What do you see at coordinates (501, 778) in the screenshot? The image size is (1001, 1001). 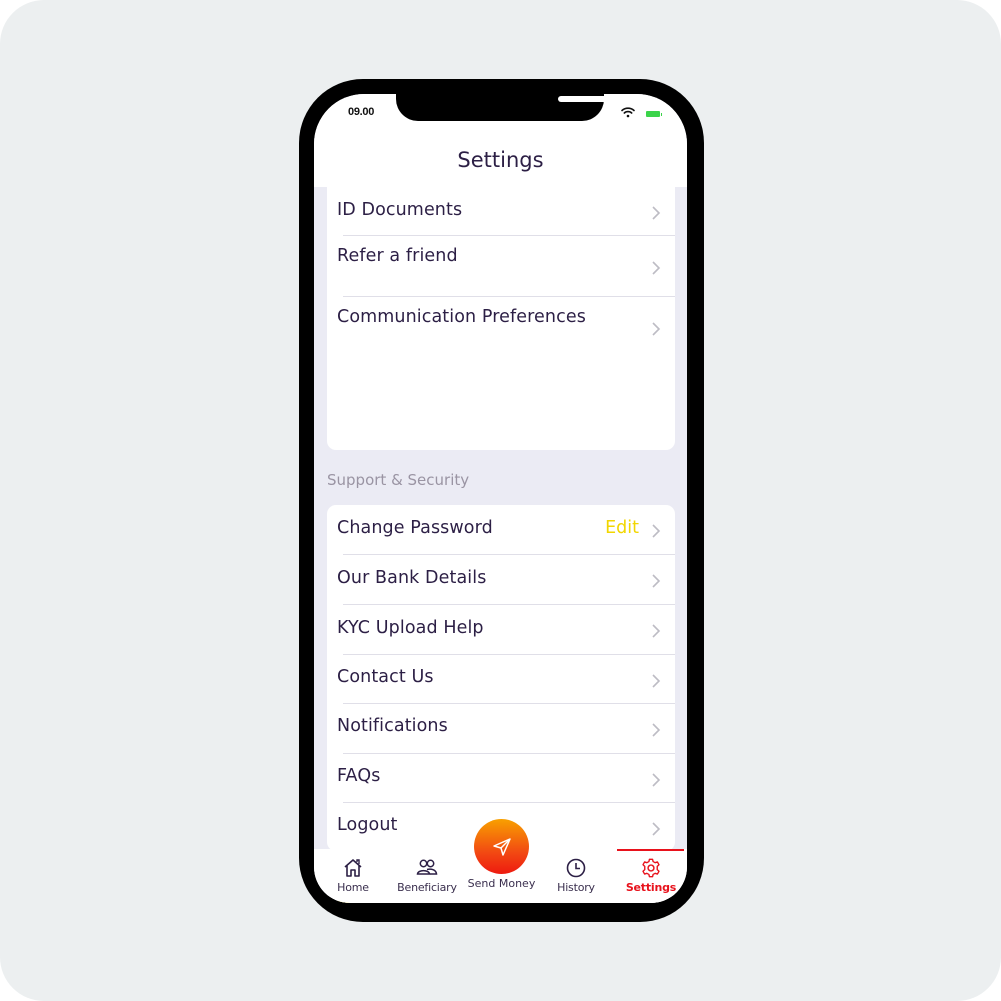 I see `settings-item-faqs: FAQs` at bounding box center [501, 778].